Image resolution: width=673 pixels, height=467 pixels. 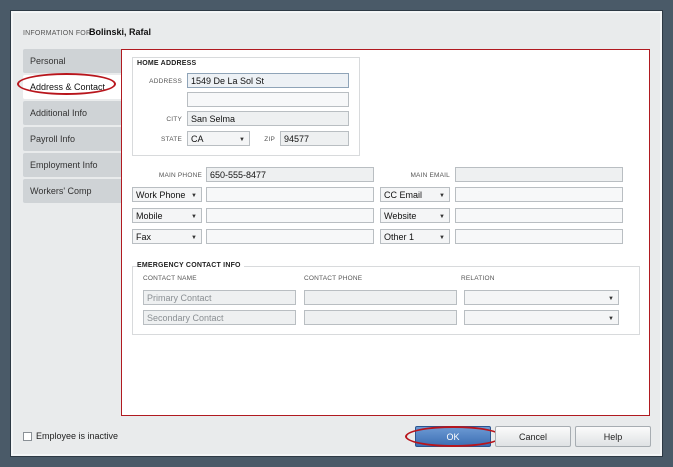 I want to click on tab-payroll-info: Payroll Info, so click(x=72, y=139).